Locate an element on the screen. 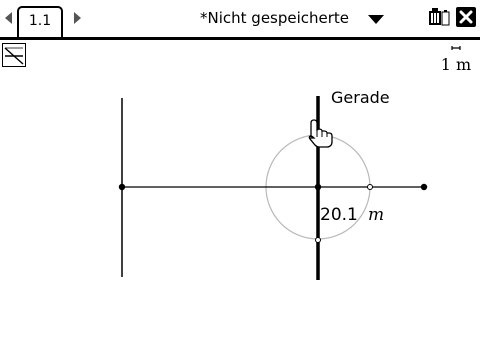  close-icon is located at coordinates (466, 17).